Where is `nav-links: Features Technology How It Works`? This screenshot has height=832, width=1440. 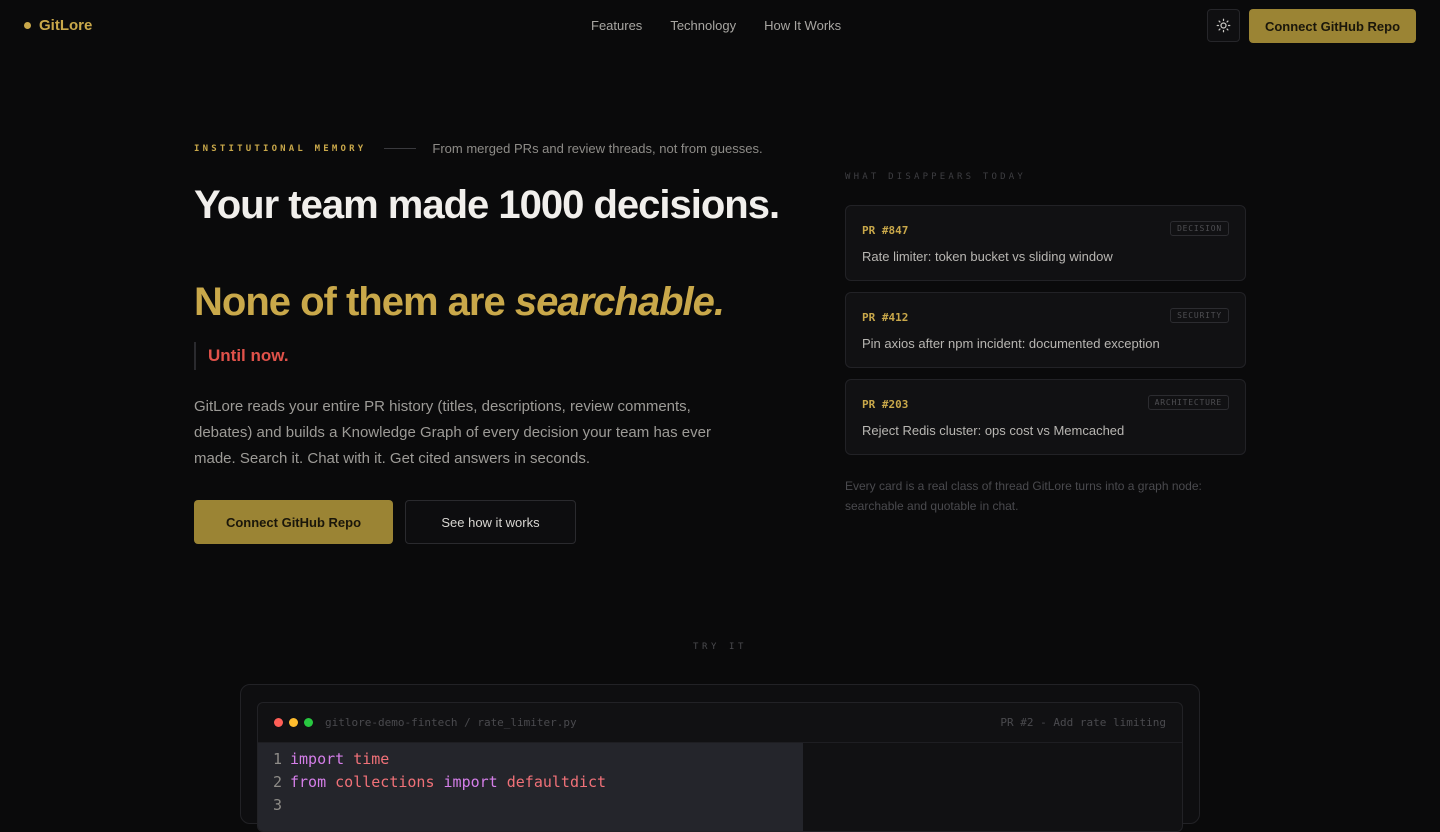
nav-links: Features Technology How It Works is located at coordinates (716, 25).